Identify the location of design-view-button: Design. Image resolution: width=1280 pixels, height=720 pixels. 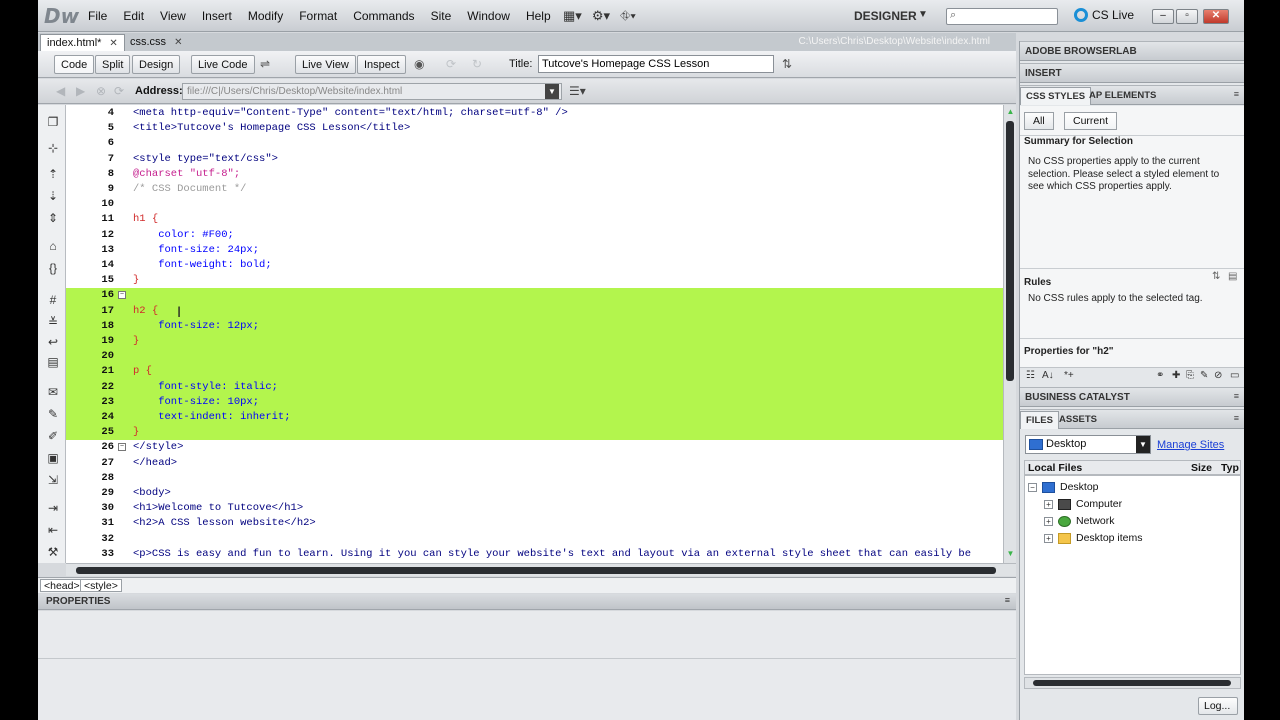
(156, 64).